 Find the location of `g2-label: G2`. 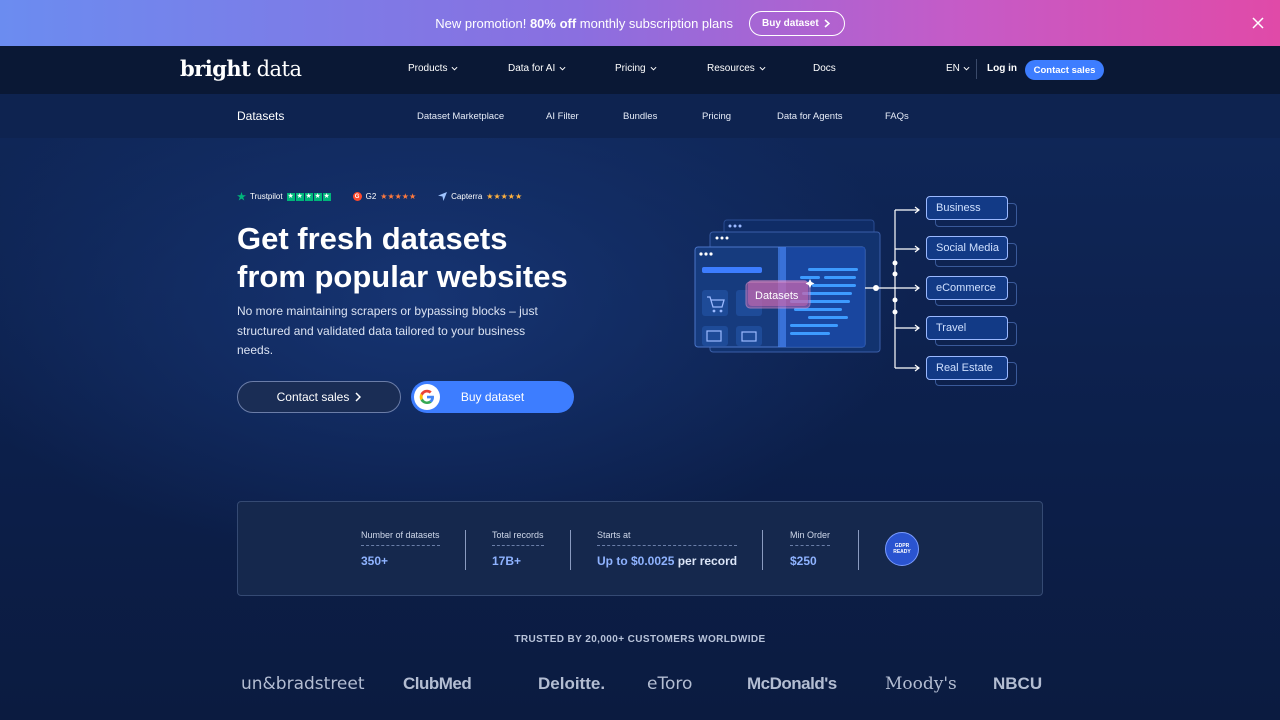

g2-label: G2 is located at coordinates (371, 196).